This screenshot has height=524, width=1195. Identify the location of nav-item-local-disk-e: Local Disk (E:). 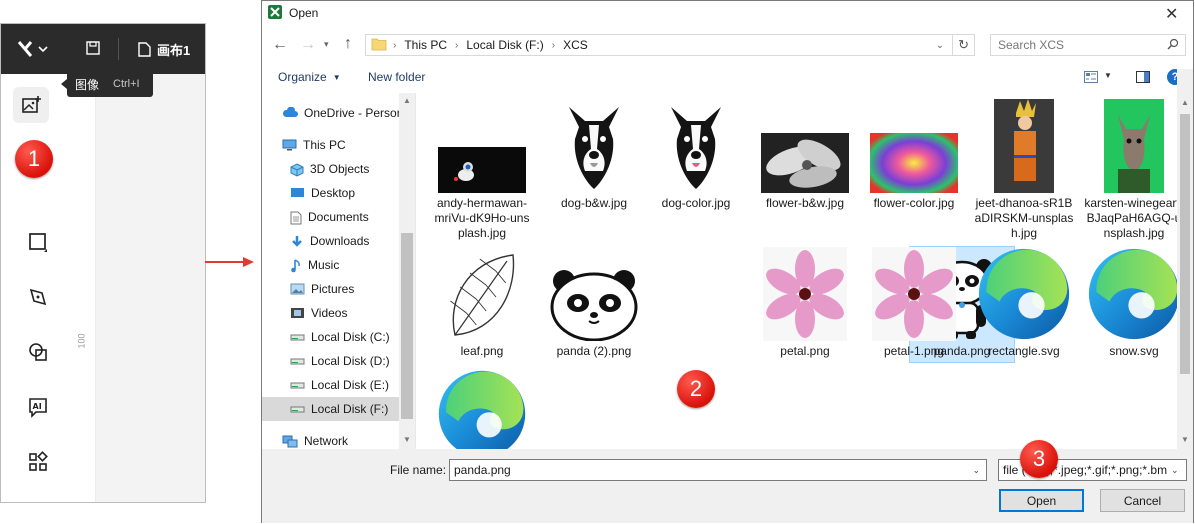
(330, 385).